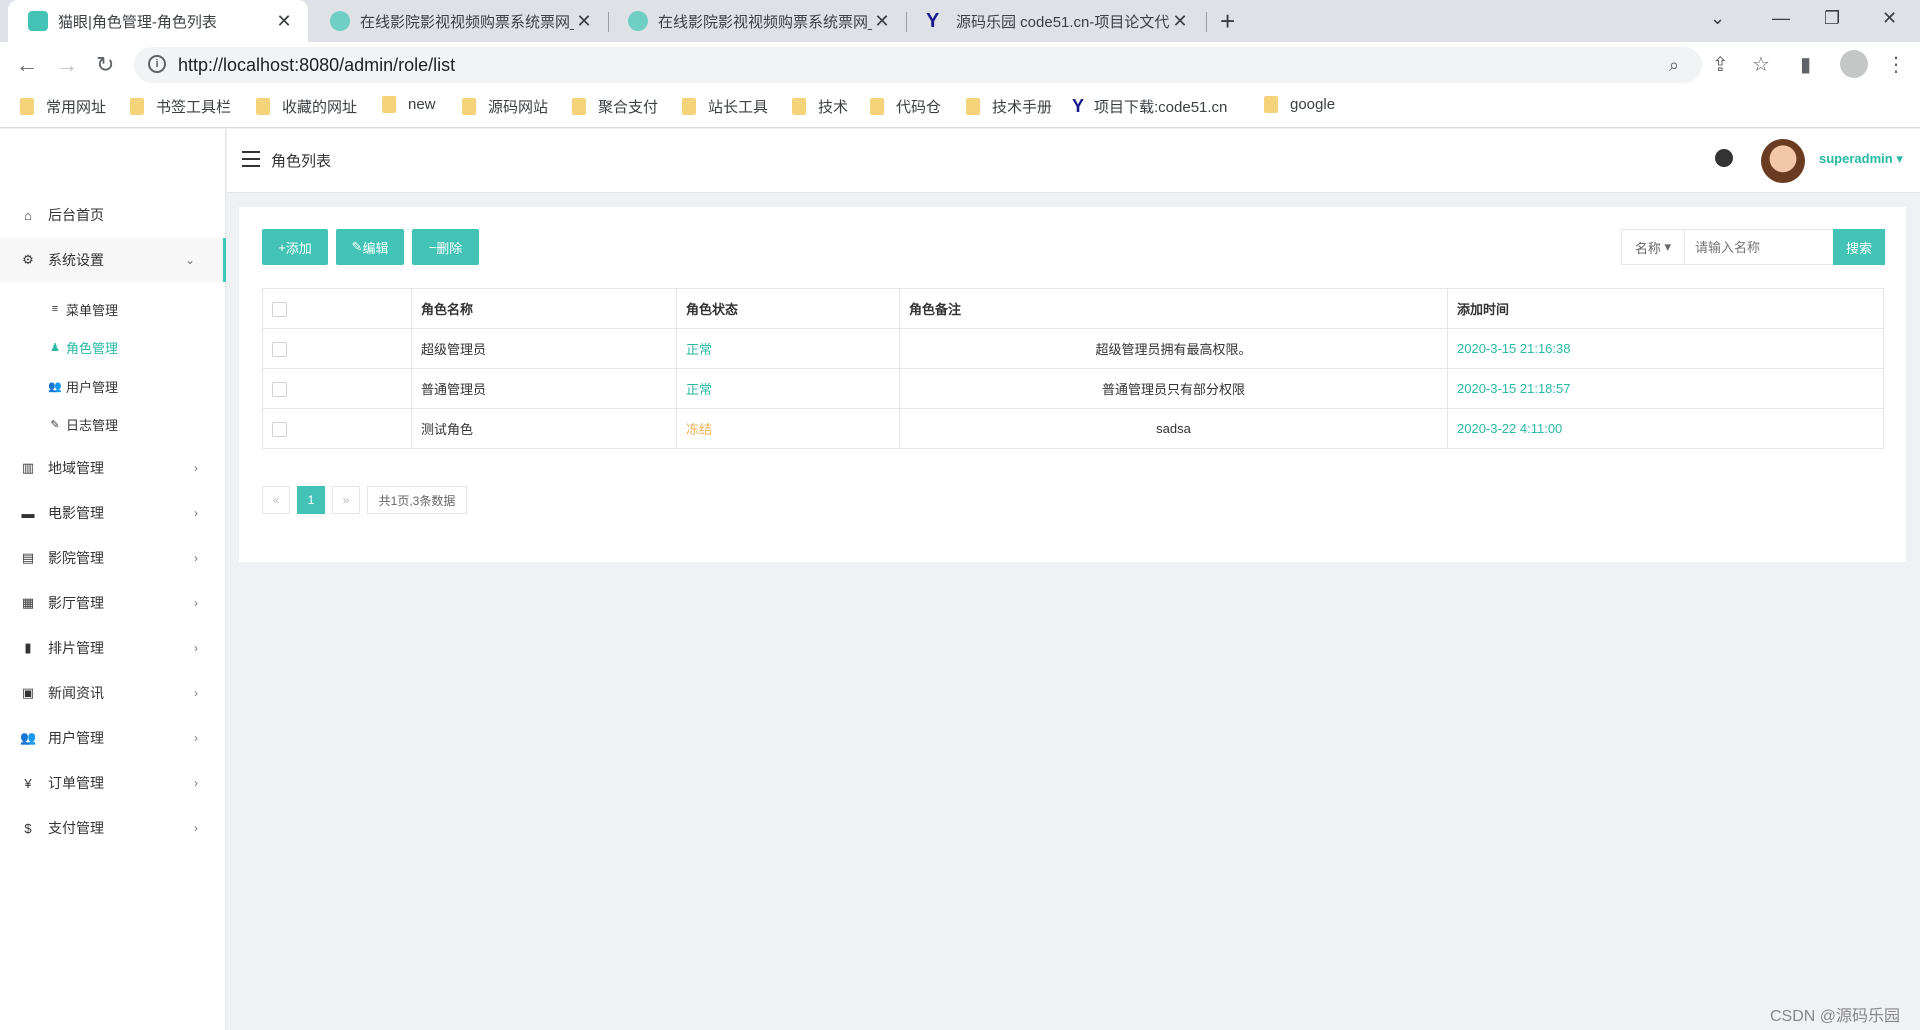 This screenshot has height=1030, width=1920. What do you see at coordinates (1299, 104) in the screenshot?
I see `bookmark-item: google` at bounding box center [1299, 104].